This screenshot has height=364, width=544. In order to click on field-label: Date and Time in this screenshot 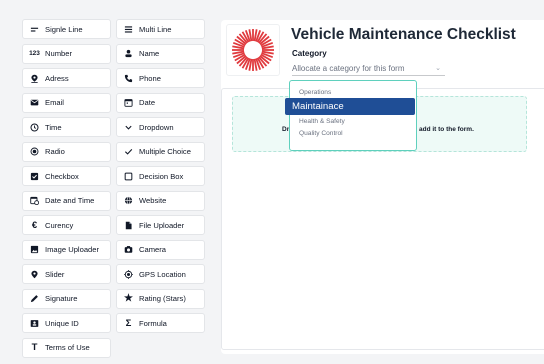, I will do `click(70, 200)`.